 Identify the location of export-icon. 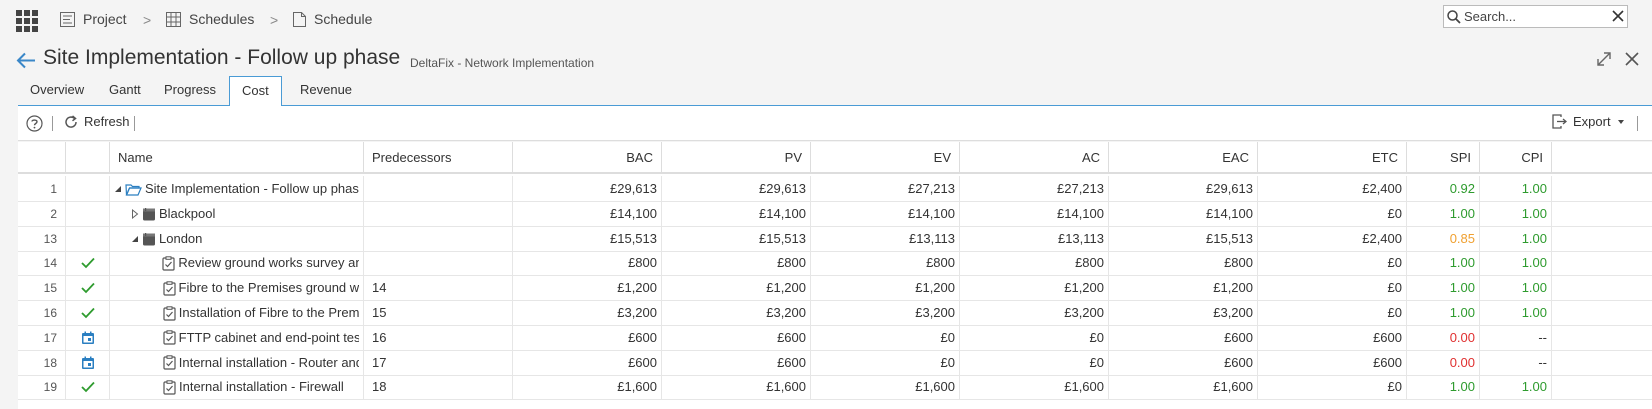
(1559, 121).